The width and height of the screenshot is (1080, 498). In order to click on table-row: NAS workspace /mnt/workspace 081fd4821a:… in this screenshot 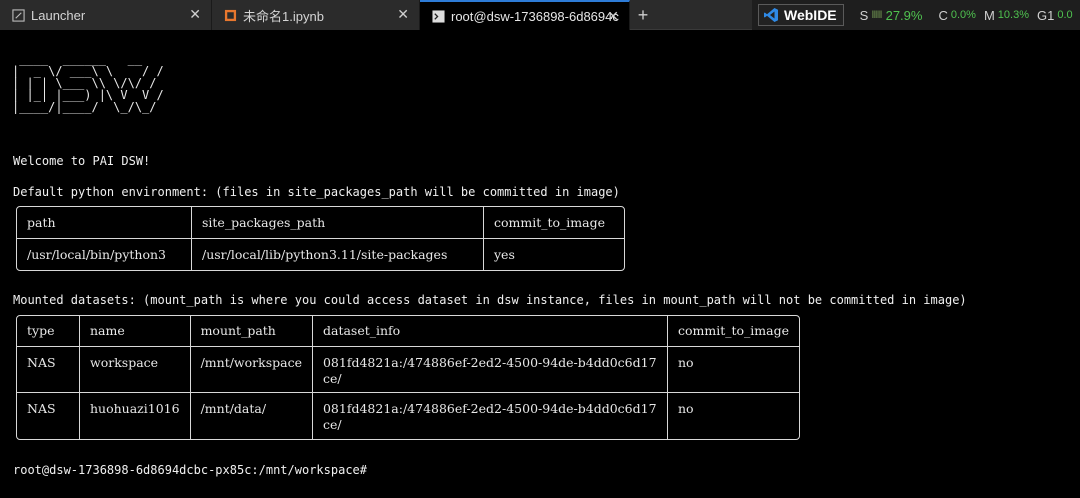, I will do `click(408, 370)`.